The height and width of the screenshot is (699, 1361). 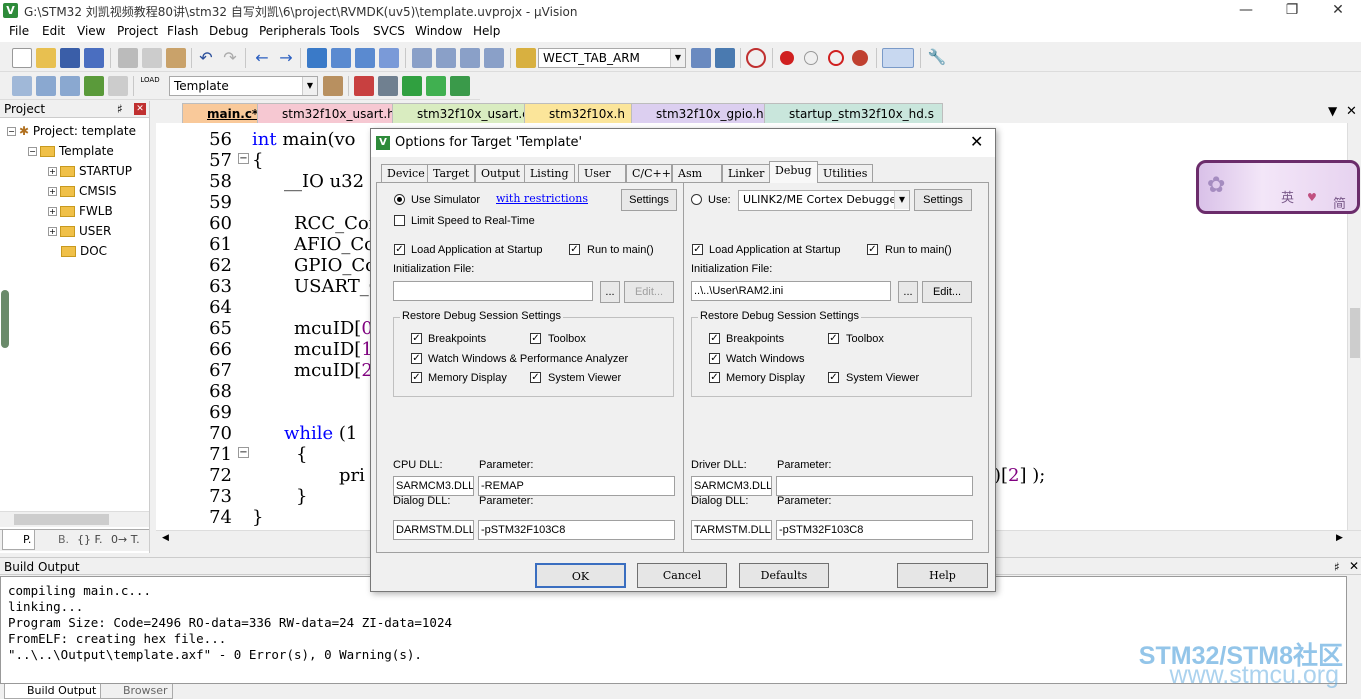 I want to click on menu-edit: Edit, so click(x=53, y=31).